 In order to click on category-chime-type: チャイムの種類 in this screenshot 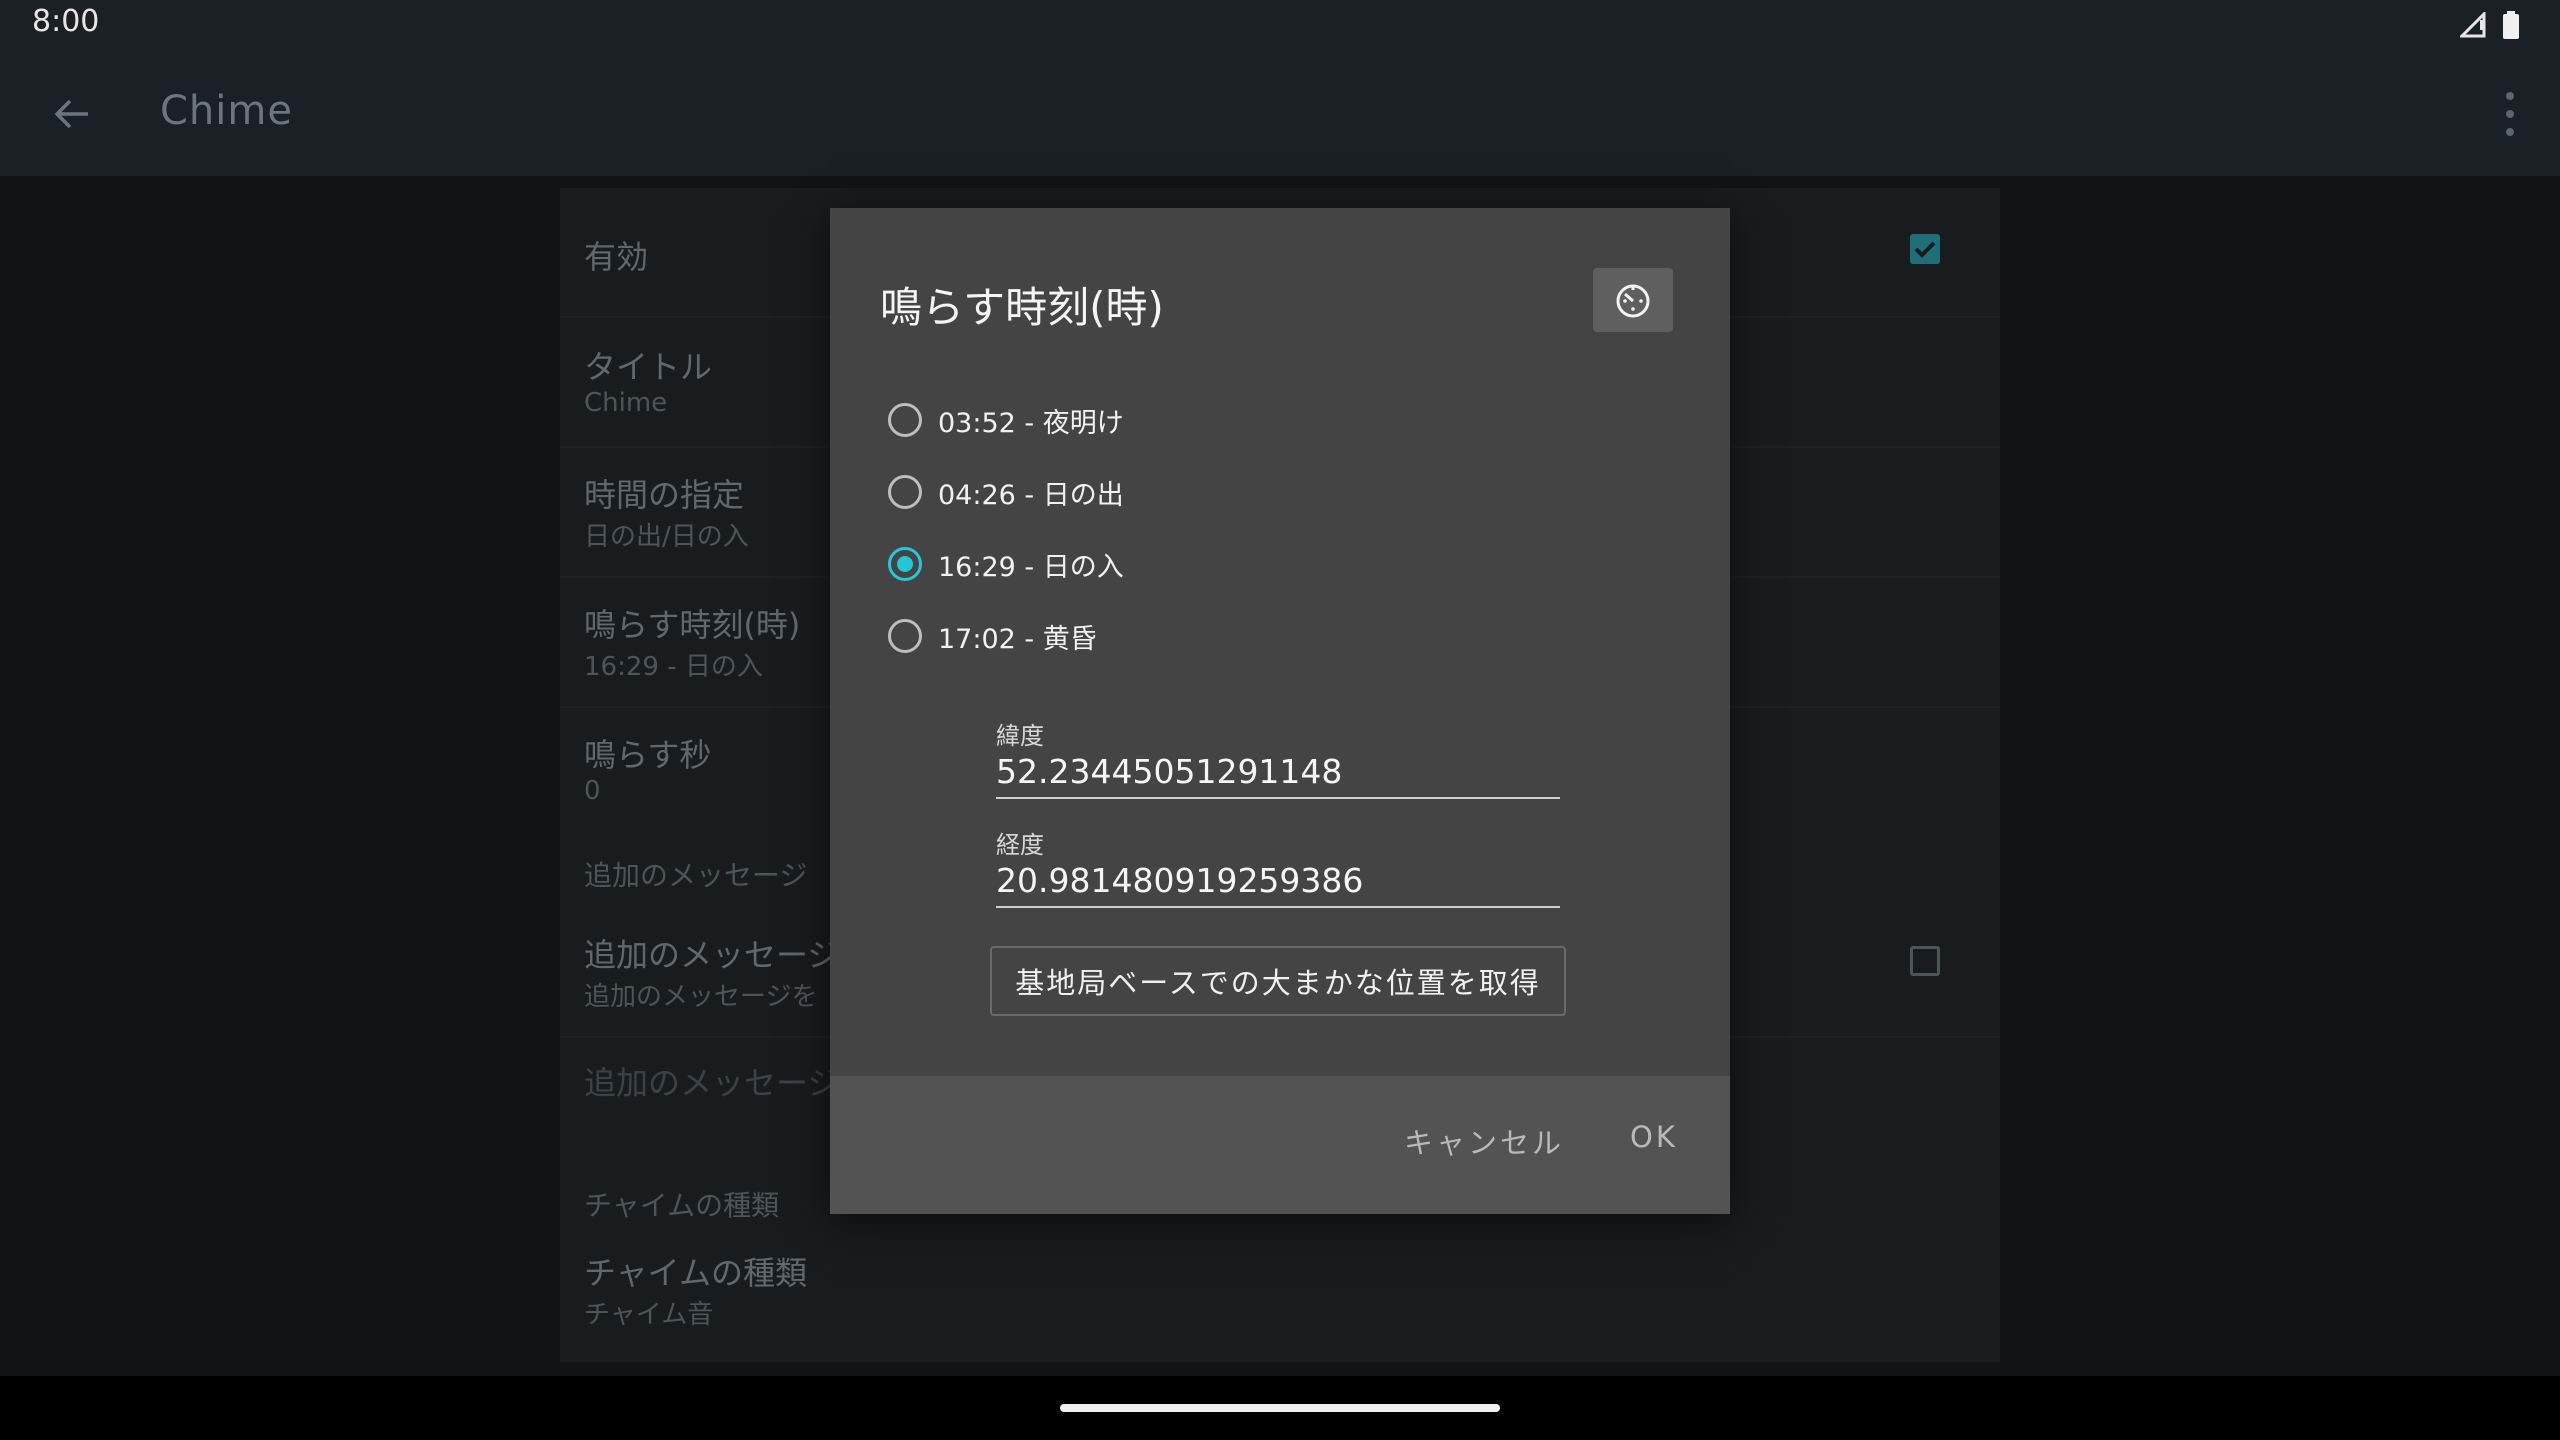, I will do `click(682, 1205)`.